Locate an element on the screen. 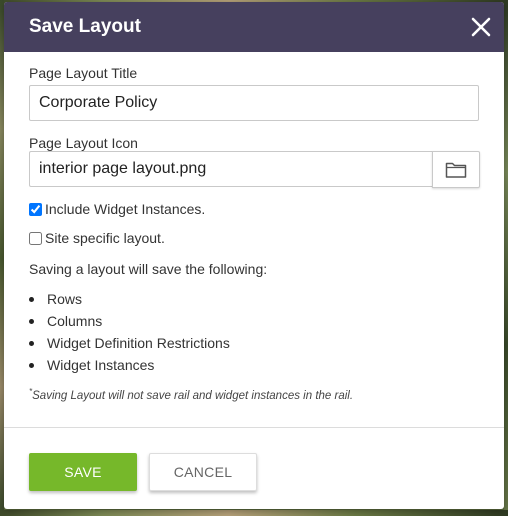  list-item: Widget Definition Restrictions is located at coordinates (129, 343).